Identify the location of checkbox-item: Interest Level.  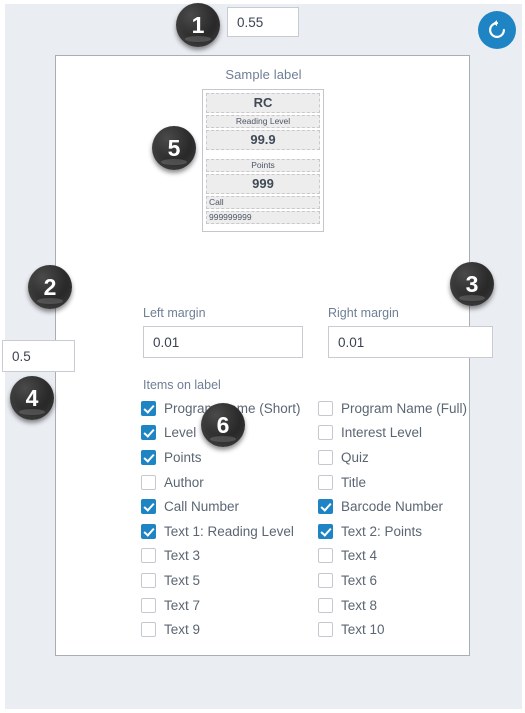
(410, 433).